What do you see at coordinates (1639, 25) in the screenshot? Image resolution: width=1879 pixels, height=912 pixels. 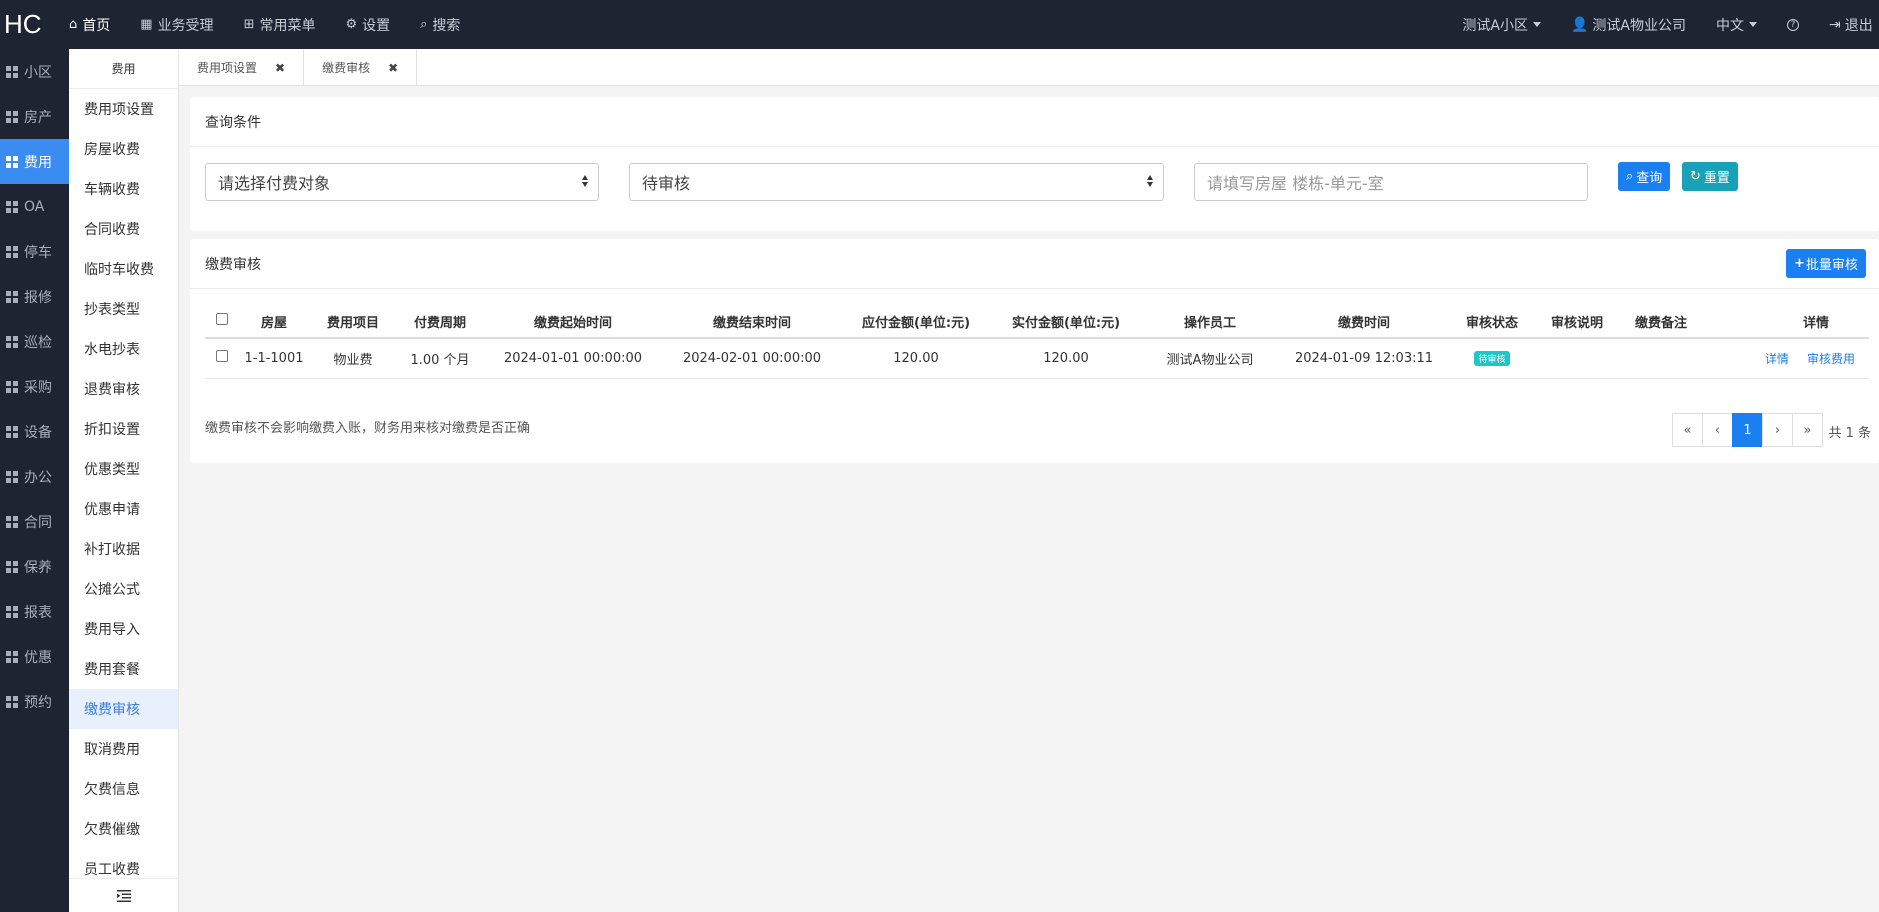 I see `company-label: 测试A物业公司` at bounding box center [1639, 25].